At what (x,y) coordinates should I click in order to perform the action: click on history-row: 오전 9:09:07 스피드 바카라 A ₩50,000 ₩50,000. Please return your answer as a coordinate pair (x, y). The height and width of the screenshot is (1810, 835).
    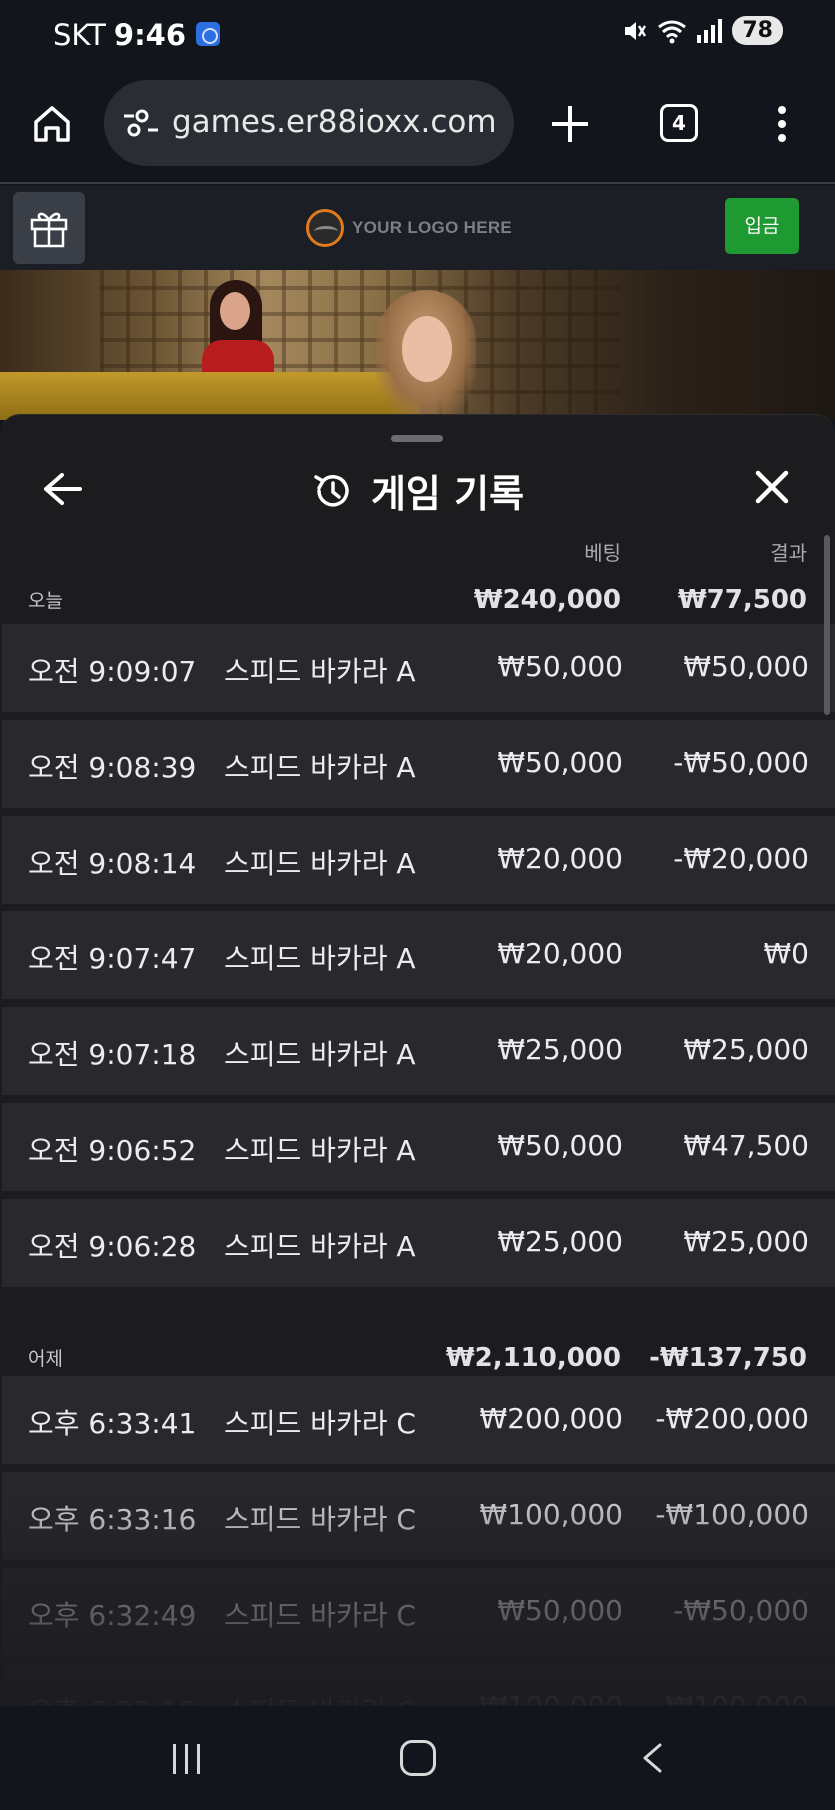
    Looking at the image, I should click on (418, 668).